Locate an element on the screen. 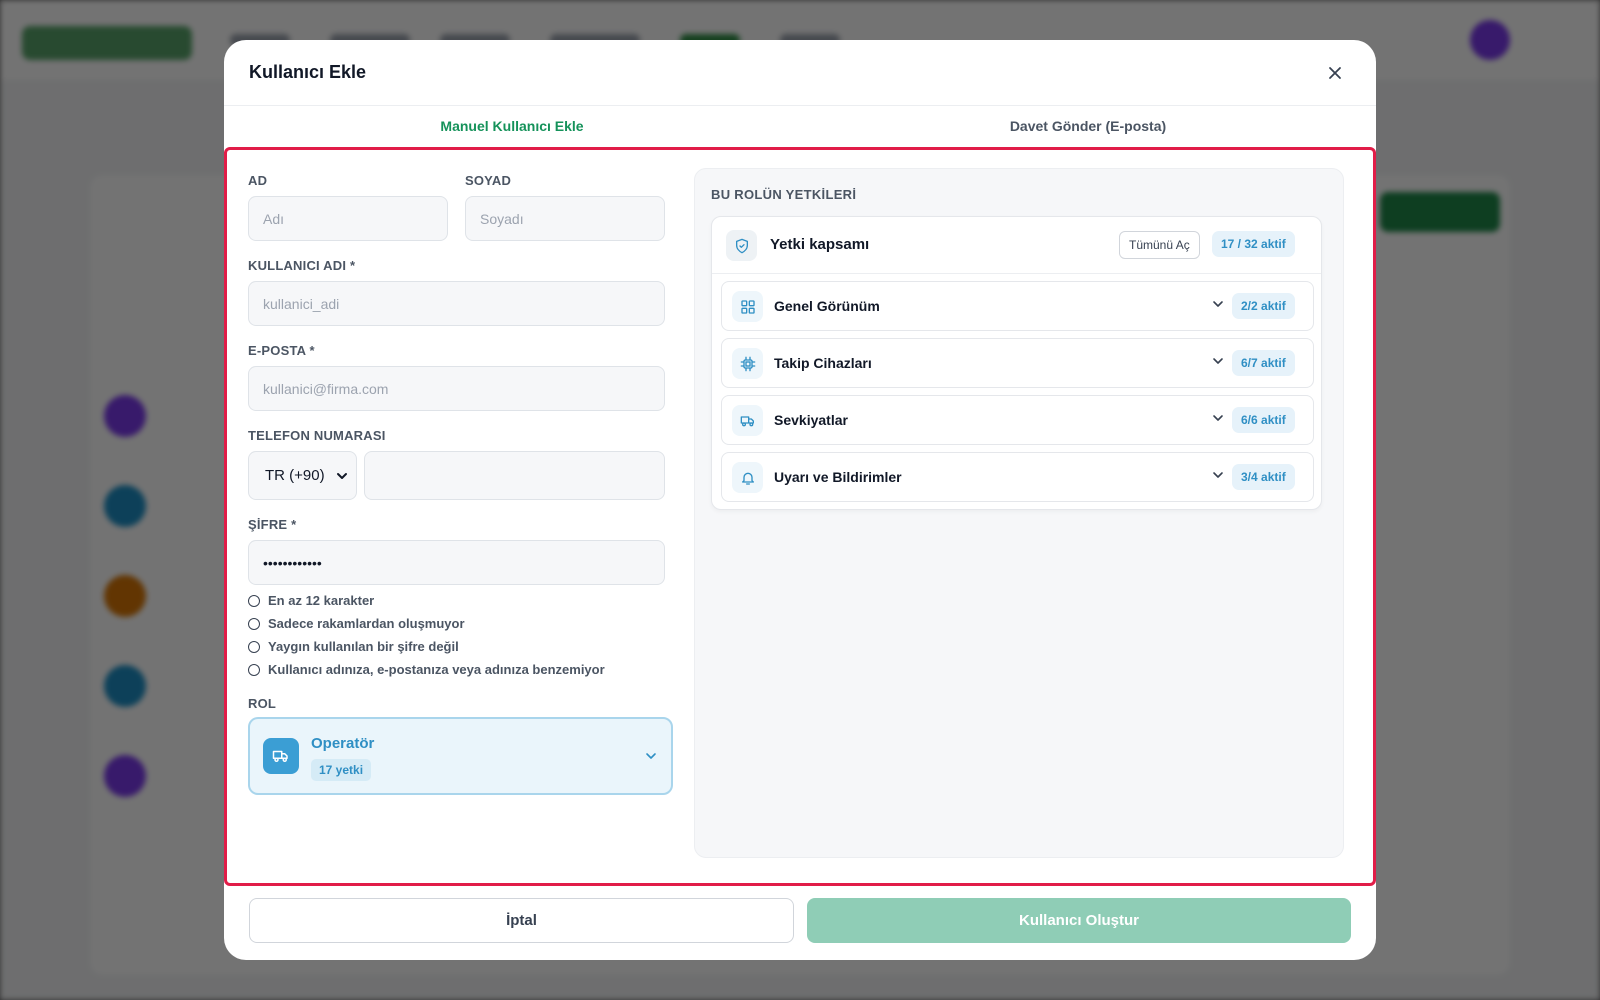 This screenshot has width=1600, height=1000. first-name-label: AD is located at coordinates (258, 180).